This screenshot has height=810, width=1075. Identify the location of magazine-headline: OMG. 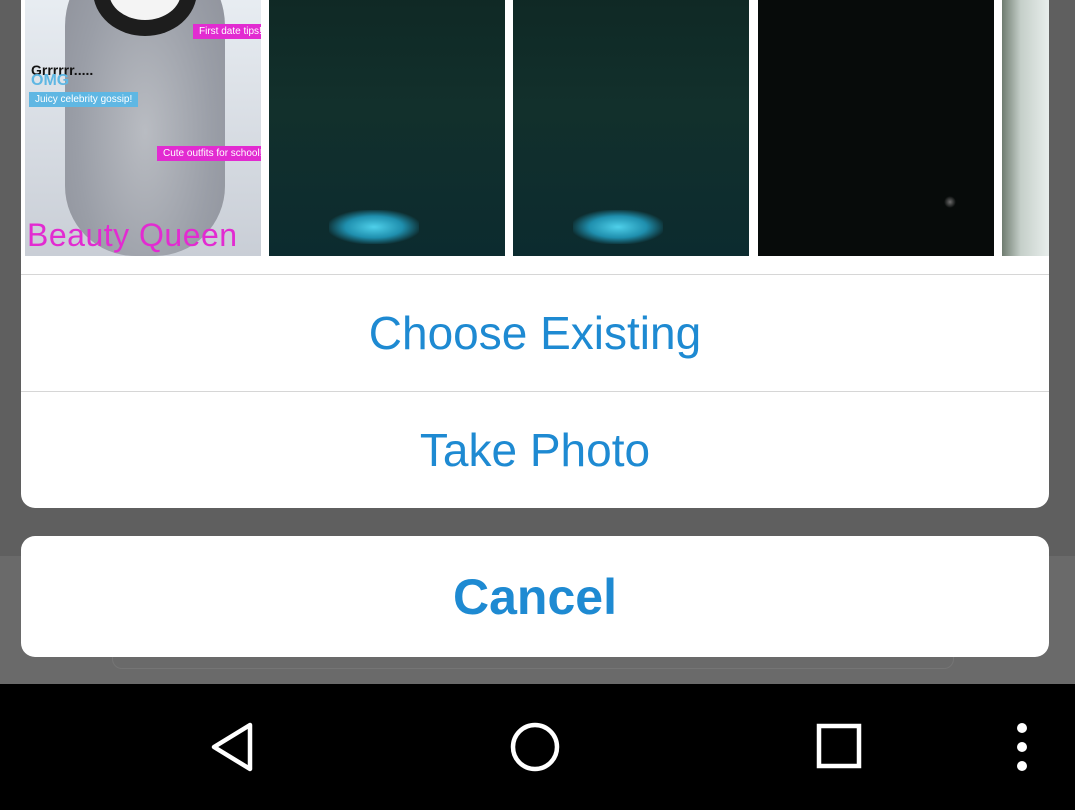
(50, 80).